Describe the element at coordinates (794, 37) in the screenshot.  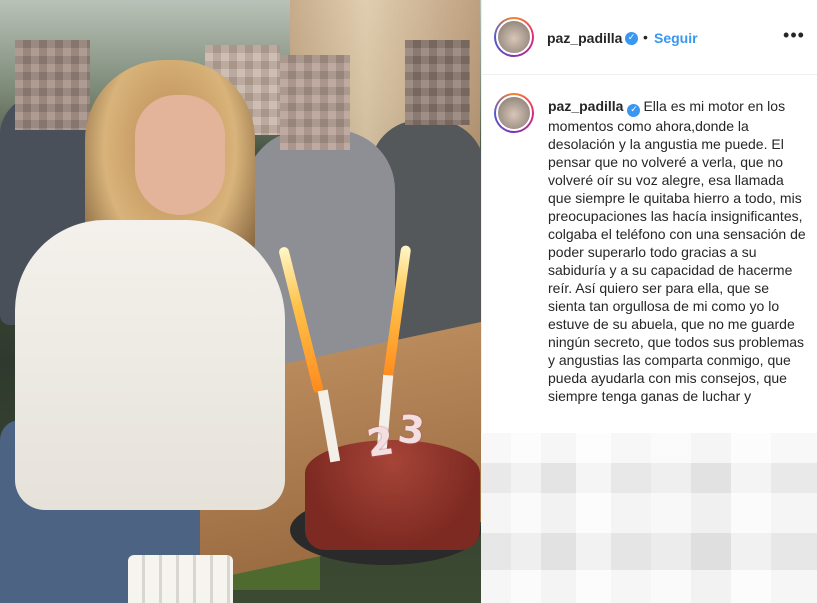
I see `more-horizontal-icon: •••` at that location.